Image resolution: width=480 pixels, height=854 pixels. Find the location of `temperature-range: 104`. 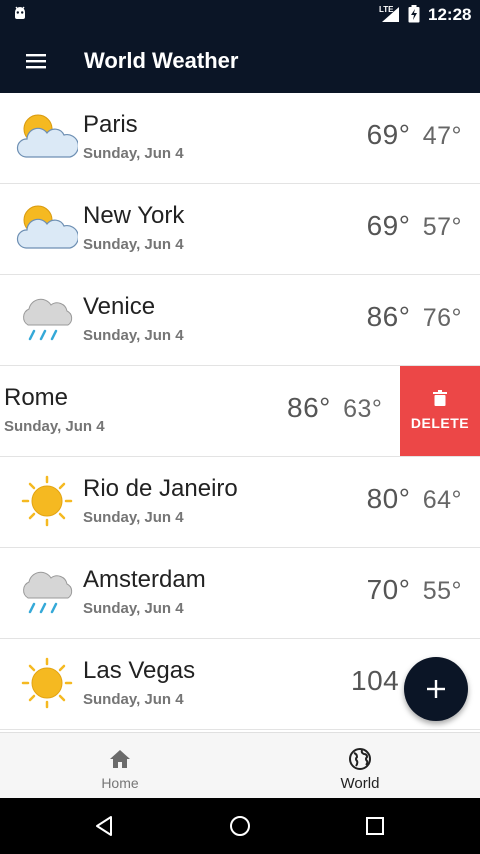

temperature-range: 104 is located at coordinates (375, 681).